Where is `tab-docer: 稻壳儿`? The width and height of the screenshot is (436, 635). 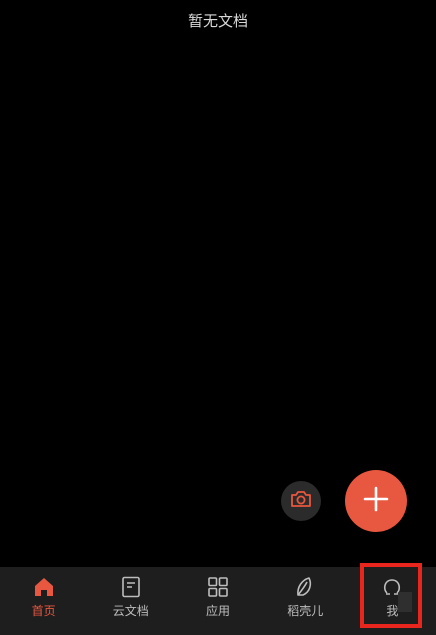
tab-docer: 稻壳儿 is located at coordinates (305, 601).